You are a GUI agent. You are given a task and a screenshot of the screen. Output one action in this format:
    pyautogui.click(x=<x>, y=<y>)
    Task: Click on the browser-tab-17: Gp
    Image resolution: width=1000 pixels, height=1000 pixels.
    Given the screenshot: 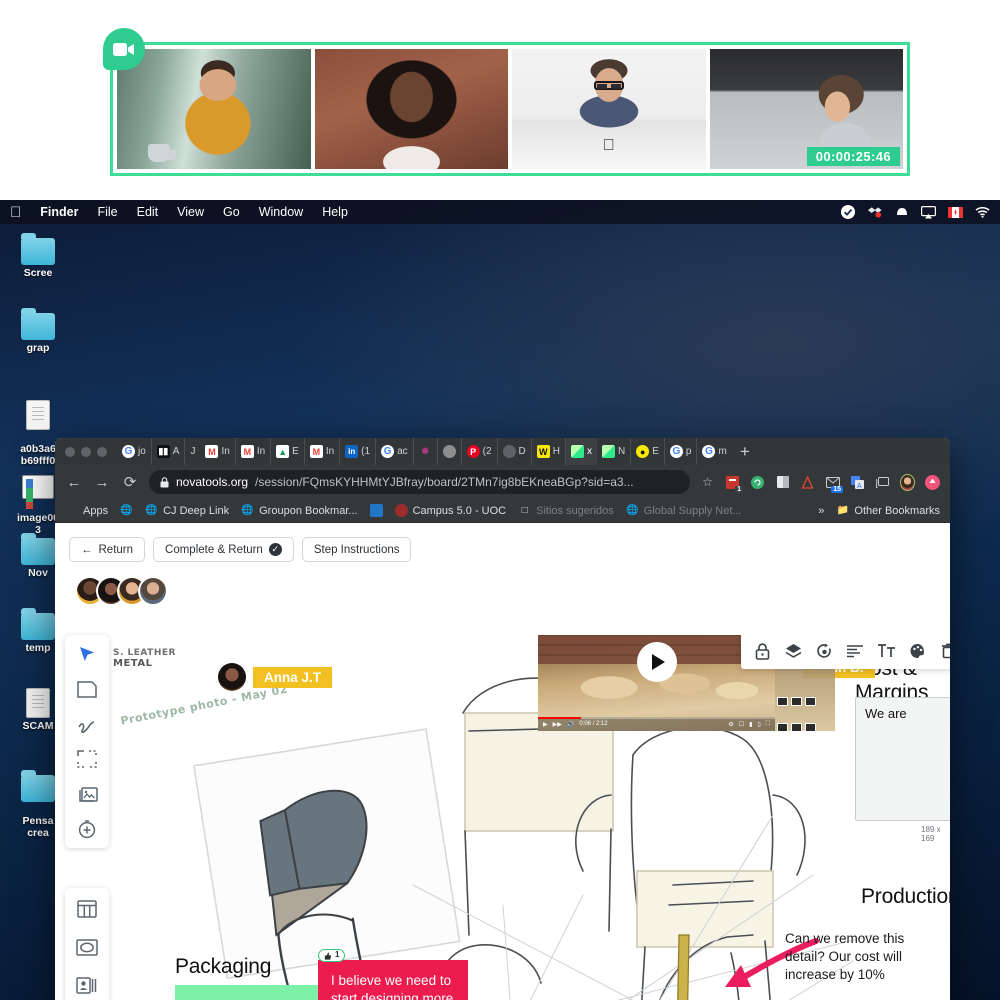 What is the action you would take?
    pyautogui.click(x=681, y=451)
    